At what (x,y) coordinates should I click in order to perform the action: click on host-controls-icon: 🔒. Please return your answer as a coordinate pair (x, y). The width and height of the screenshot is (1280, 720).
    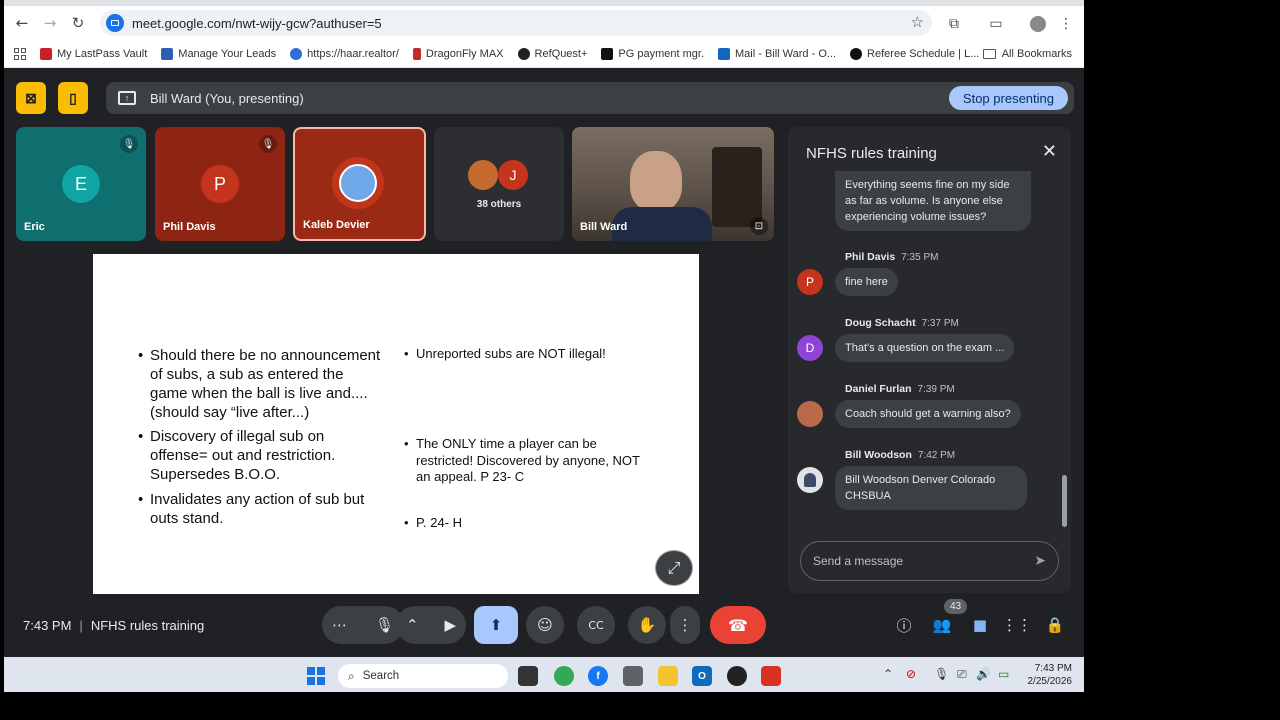
    Looking at the image, I should click on (1055, 625).